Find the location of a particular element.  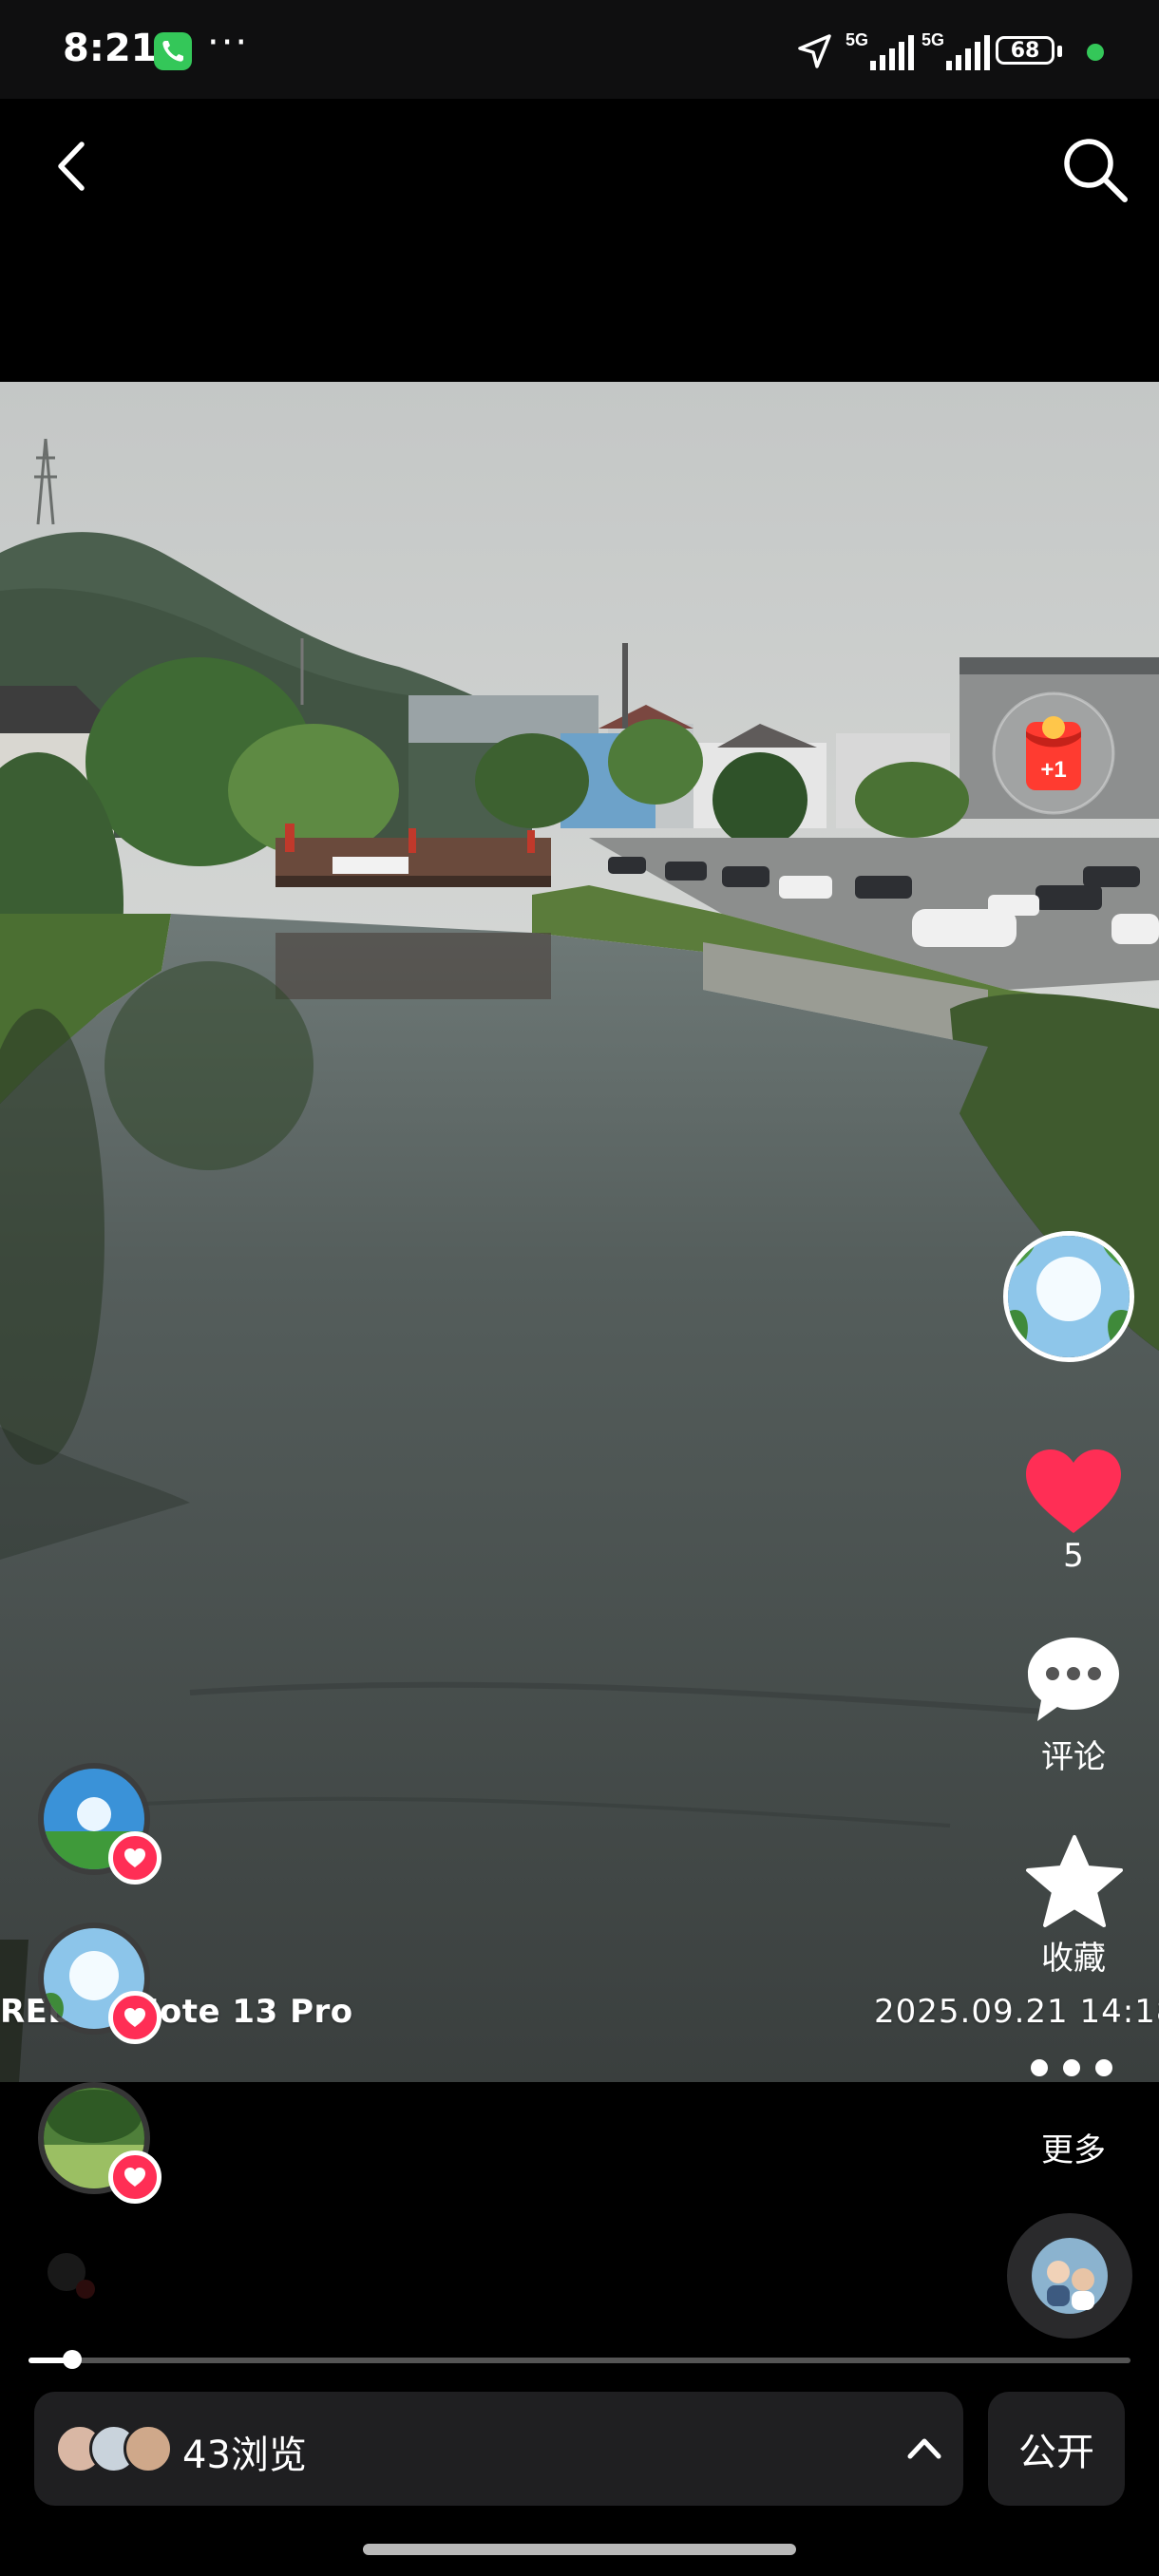

more-options-dots is located at coordinates (1071, 2067).